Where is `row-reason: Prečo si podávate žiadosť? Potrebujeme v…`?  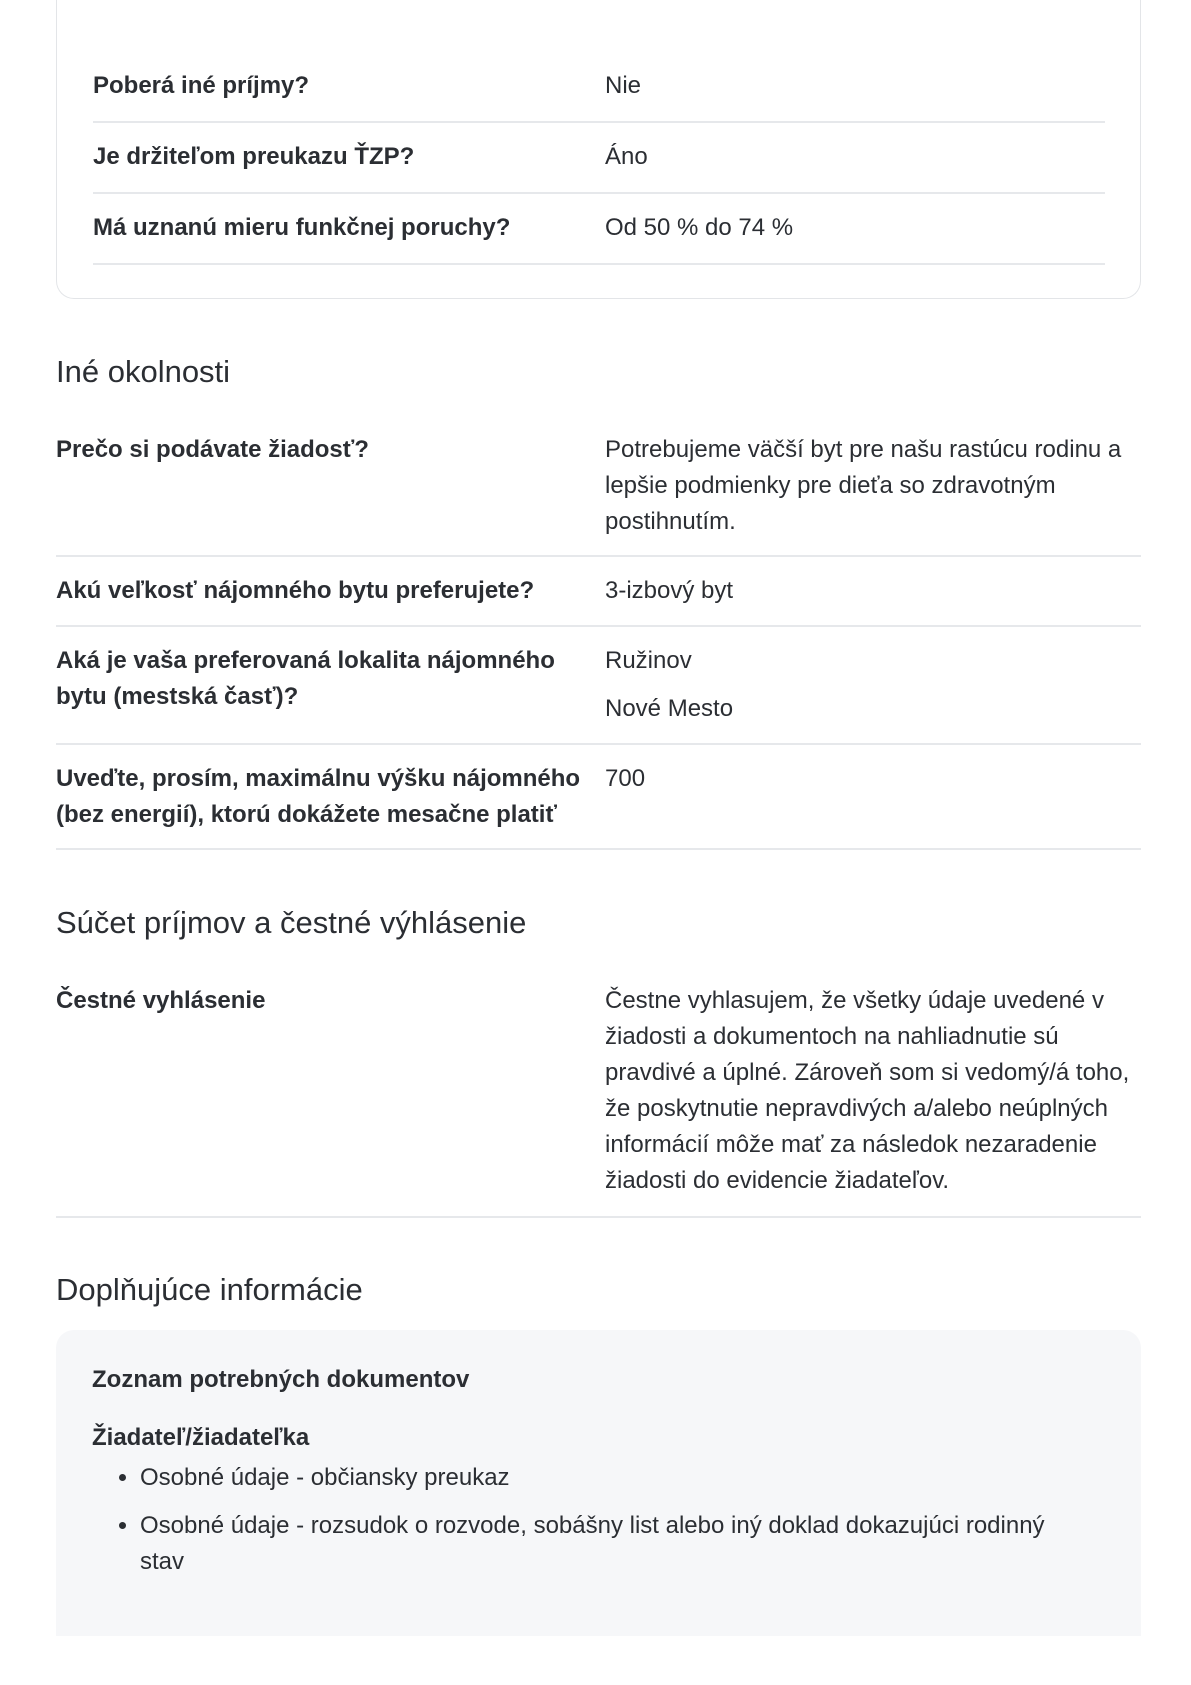
row-reason: Prečo si podávate žiadosť? Potrebujeme v… is located at coordinates (598, 488).